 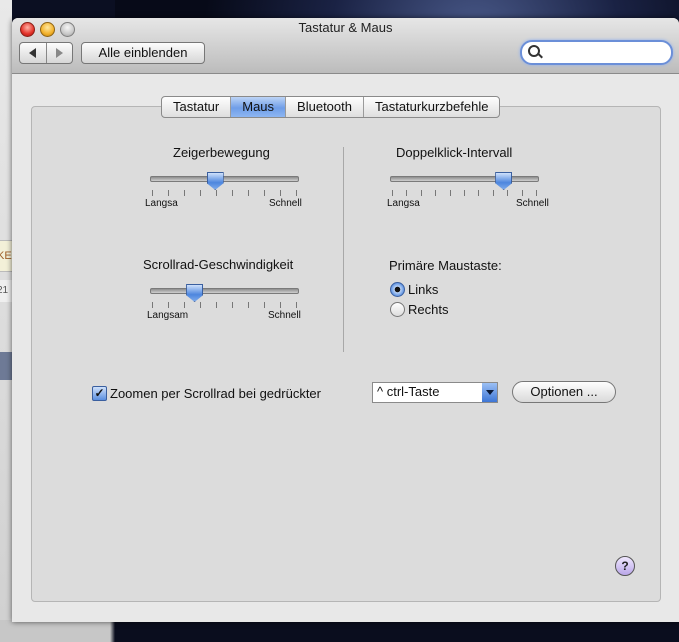 I want to click on scroll-speed-ticks, so click(x=224, y=305).